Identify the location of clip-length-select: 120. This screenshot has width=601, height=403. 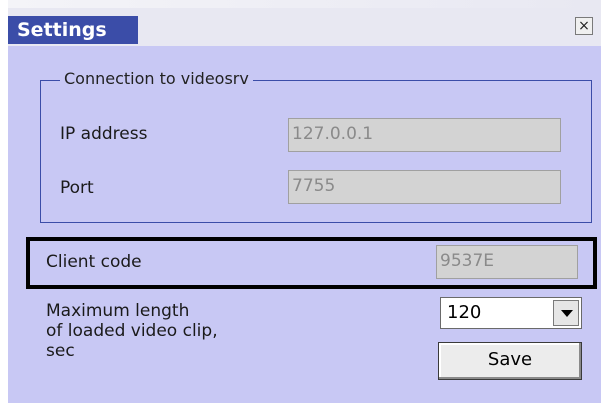
(511, 313).